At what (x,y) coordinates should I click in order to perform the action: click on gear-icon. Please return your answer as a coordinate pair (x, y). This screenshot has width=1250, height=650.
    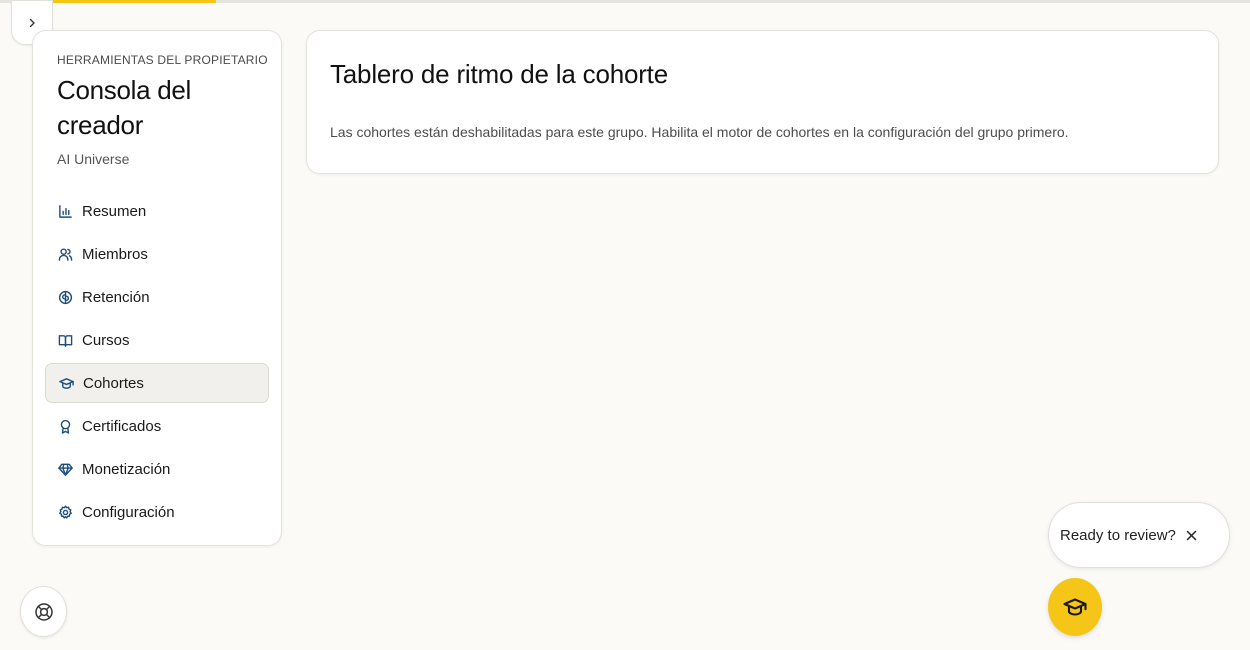
    Looking at the image, I should click on (65, 512).